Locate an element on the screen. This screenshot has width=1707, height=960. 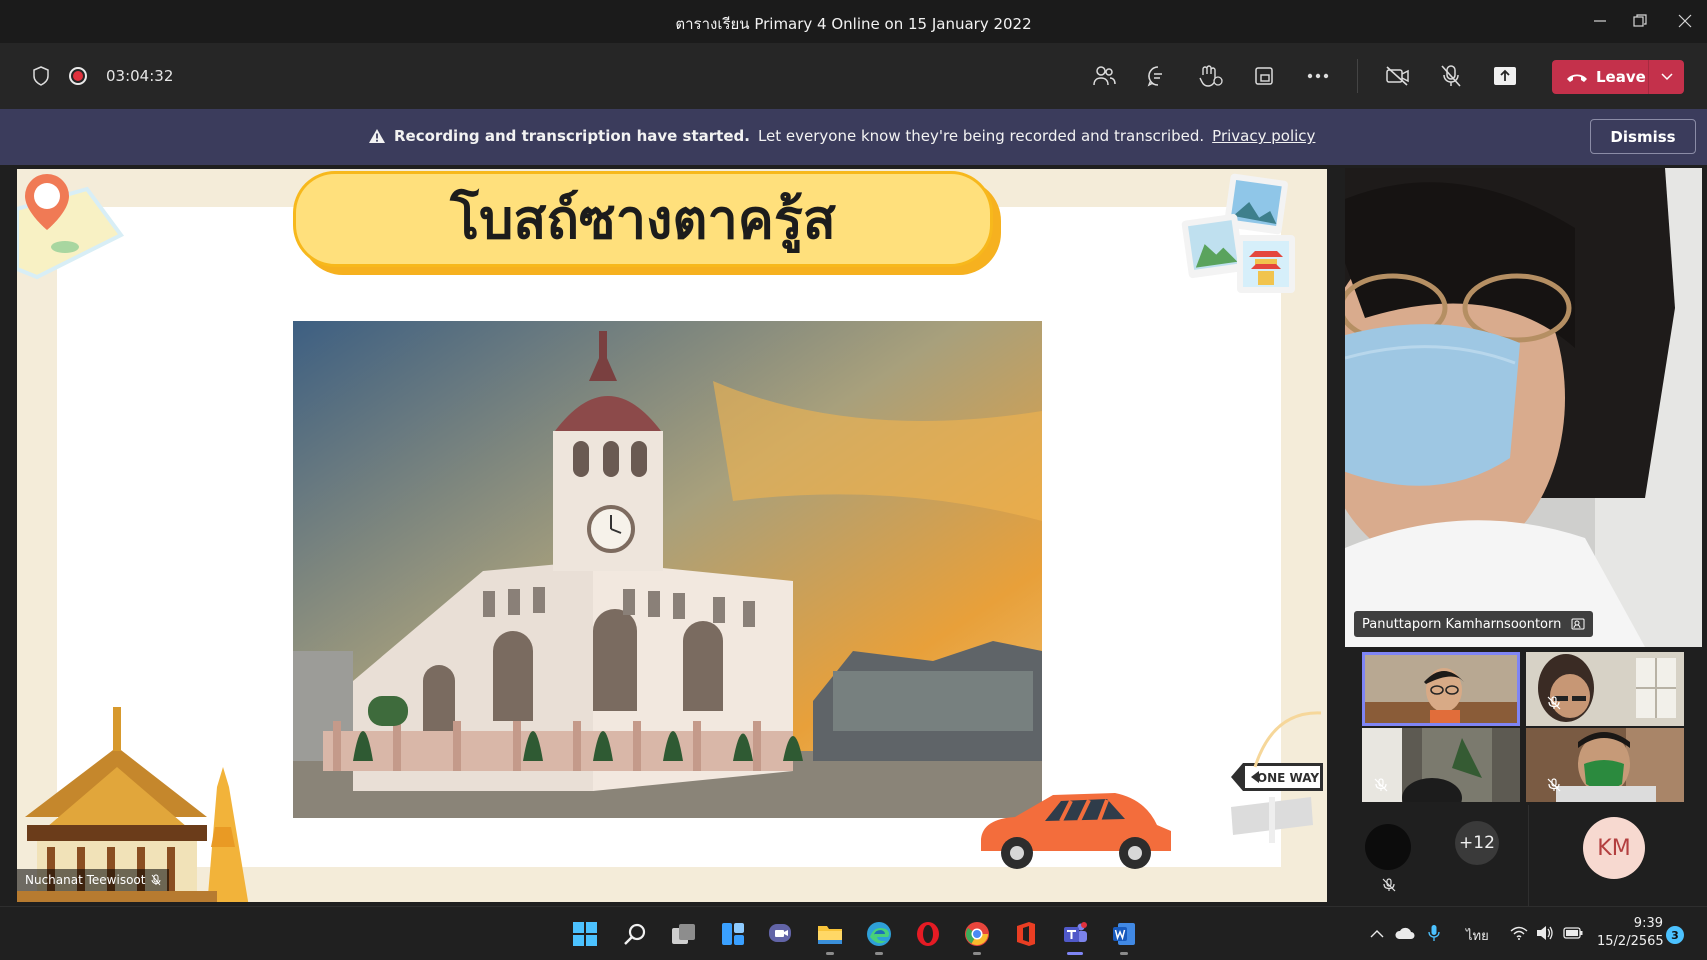
camera-off-icon is located at coordinates (1398, 76).